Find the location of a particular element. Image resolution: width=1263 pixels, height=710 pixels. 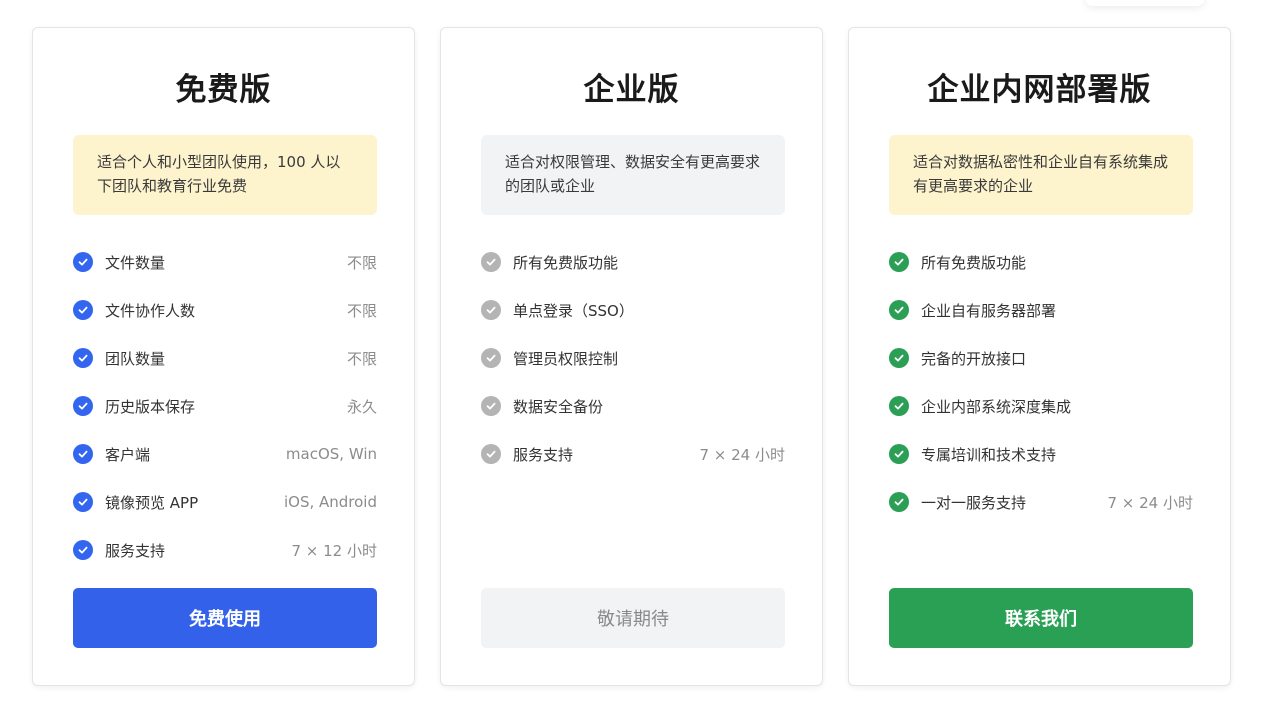

feature-list: 文件数量 不限 文件协作人数 不限 团队数量 不限 历史版本保存 永久 客户端 is located at coordinates (225, 406).